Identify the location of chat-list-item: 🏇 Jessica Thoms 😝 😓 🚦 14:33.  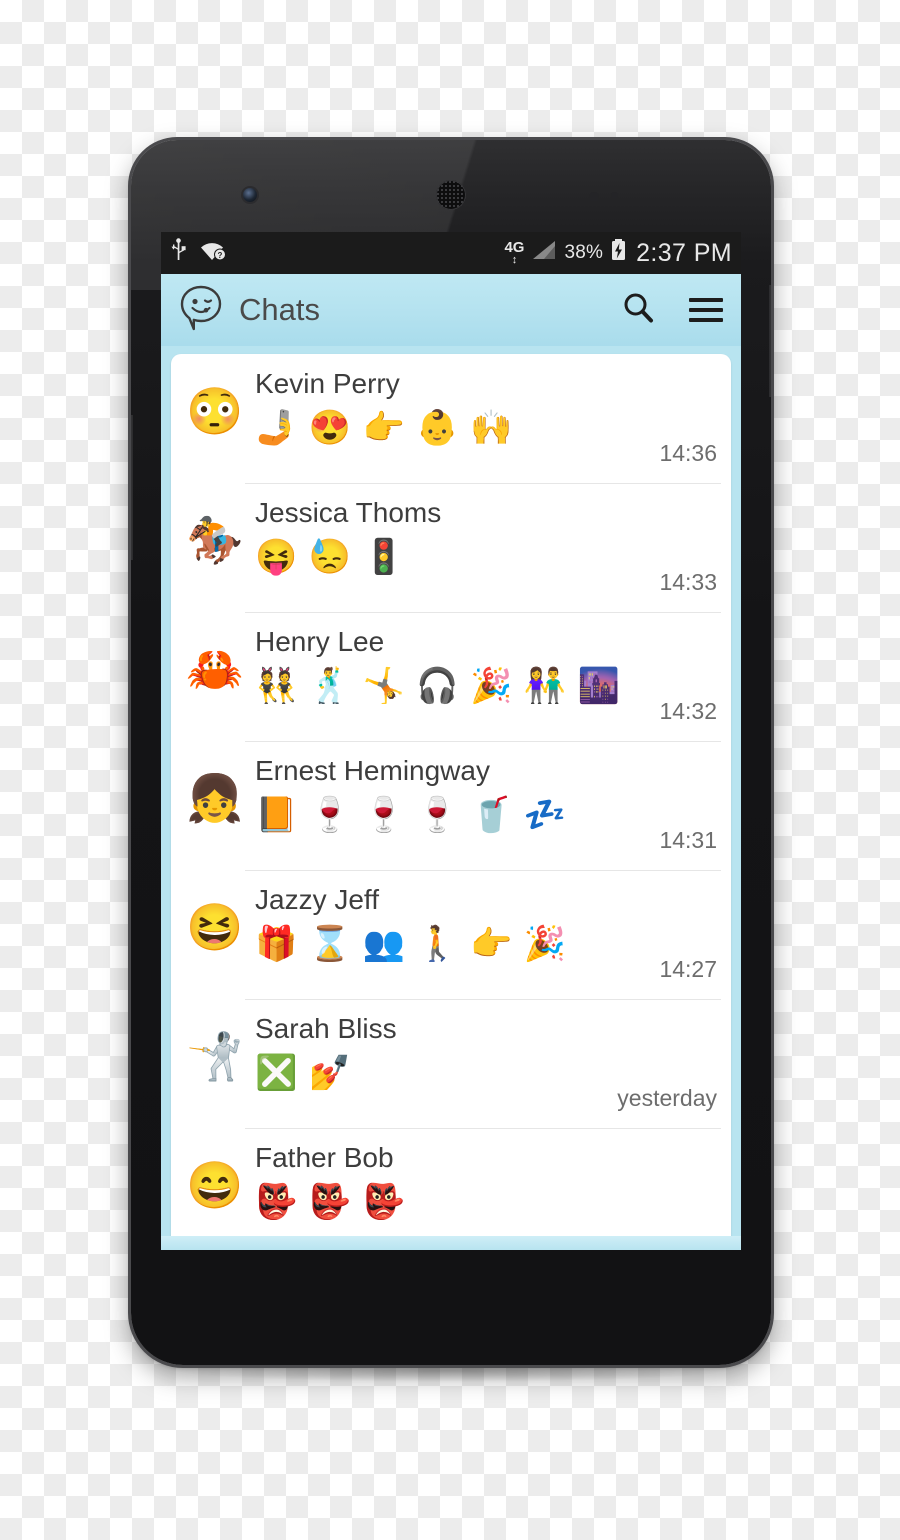
(451, 547).